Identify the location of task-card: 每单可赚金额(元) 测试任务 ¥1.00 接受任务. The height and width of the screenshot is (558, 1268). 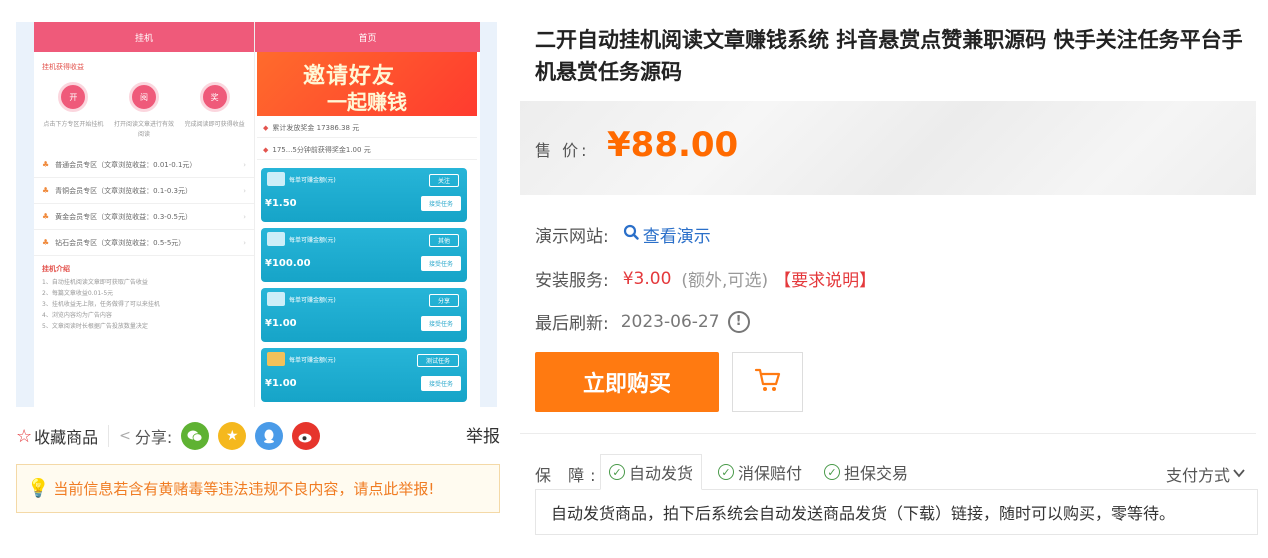
(364, 375).